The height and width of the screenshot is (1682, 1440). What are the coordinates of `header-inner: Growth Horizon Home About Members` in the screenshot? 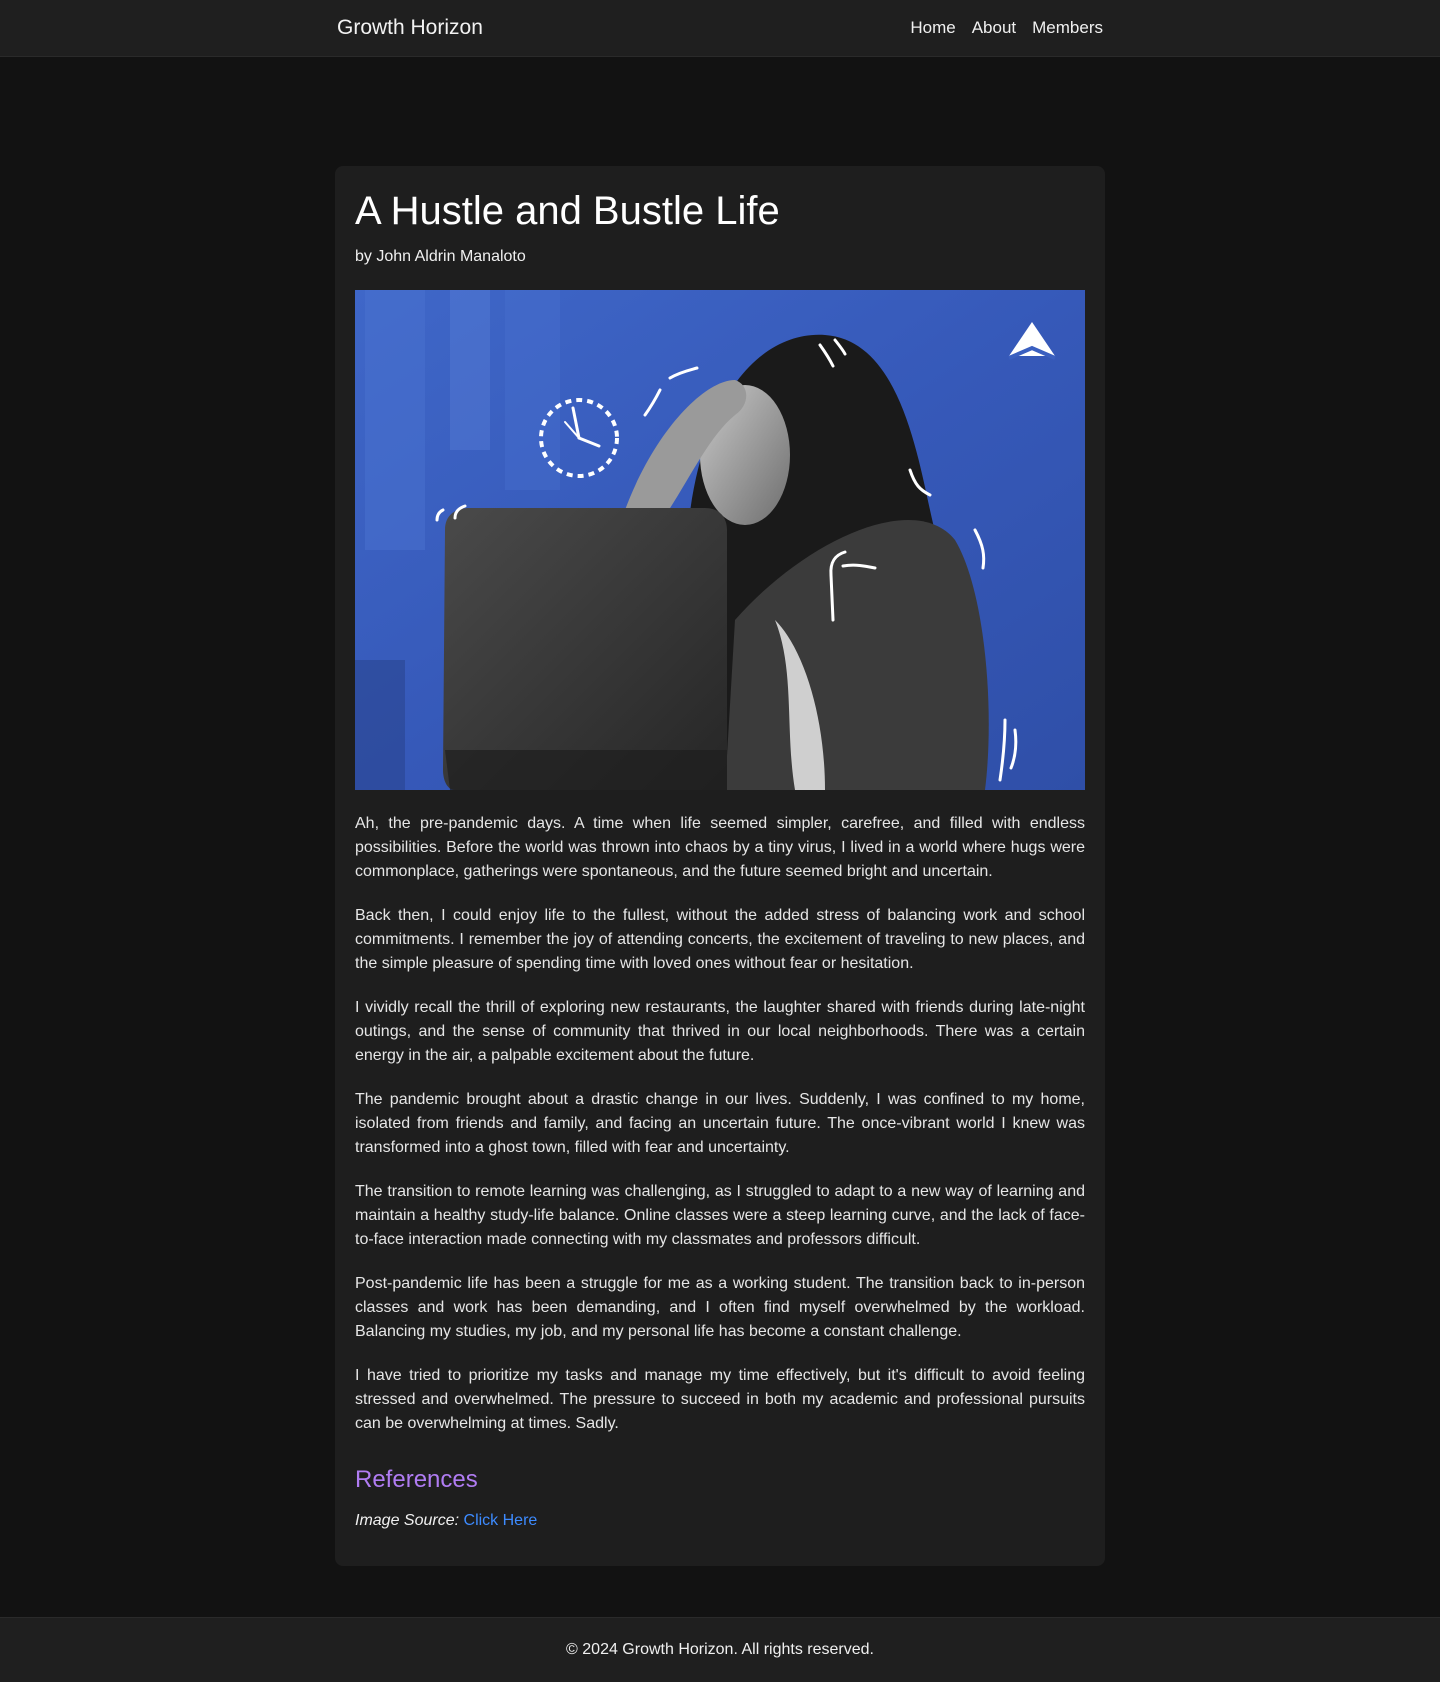 It's located at (720, 28).